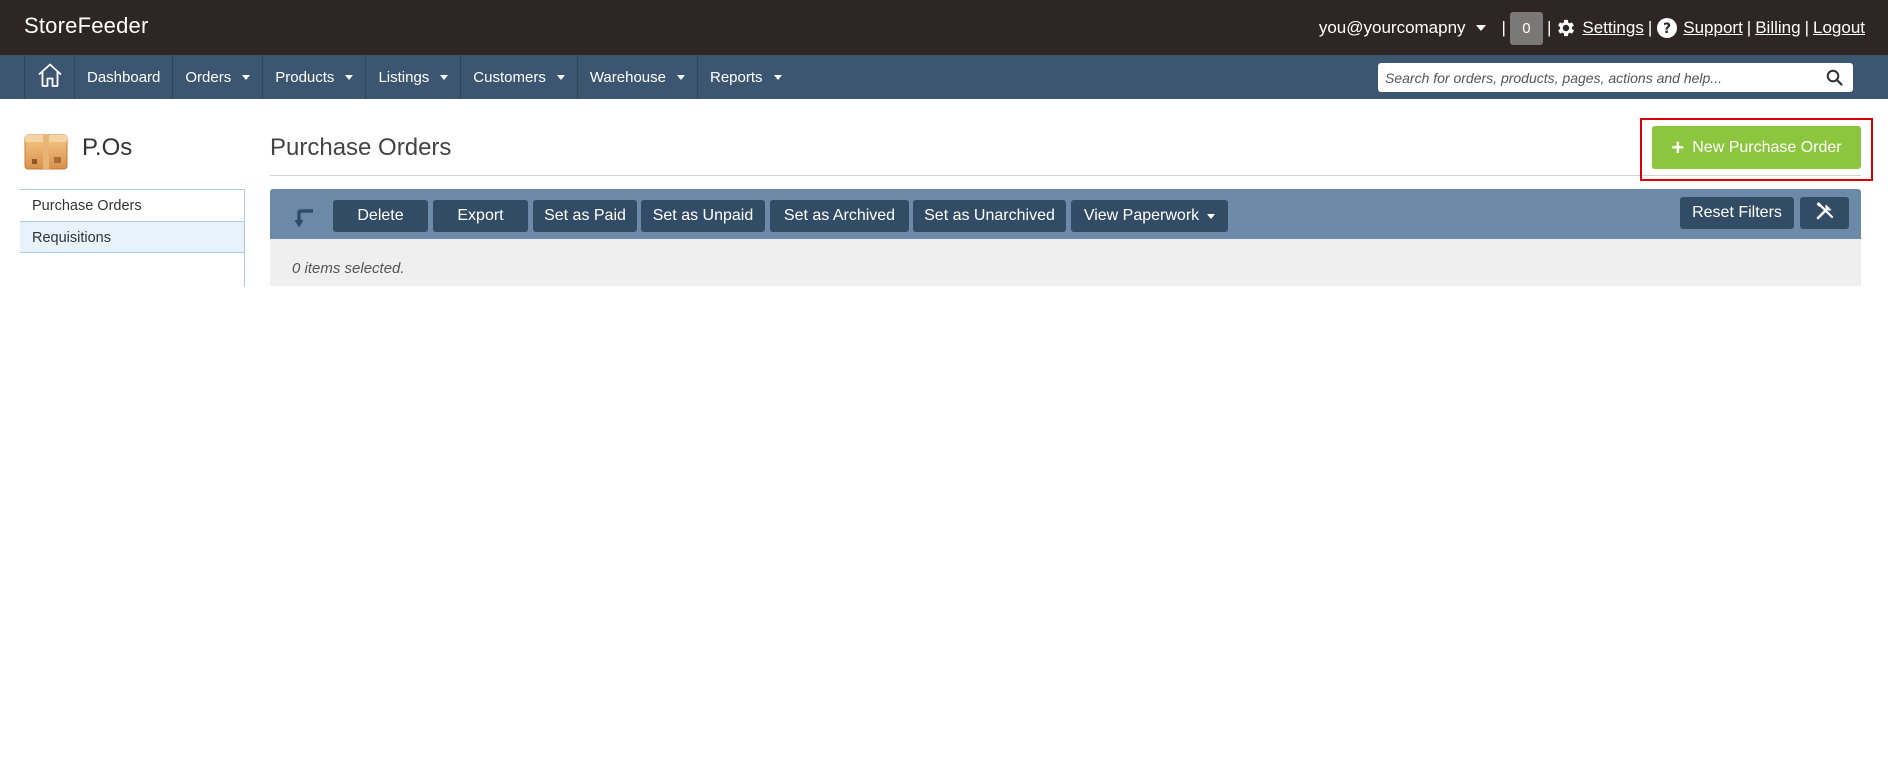 Image resolution: width=1888 pixels, height=779 pixels. What do you see at coordinates (989, 216) in the screenshot?
I see `set-as-unarchived-button: Set as Unarchived` at bounding box center [989, 216].